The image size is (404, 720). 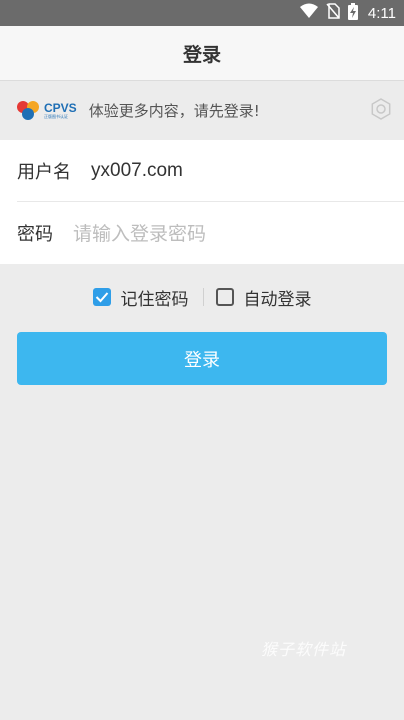 I want to click on auto-login-option: 自动登录, so click(x=263, y=297).